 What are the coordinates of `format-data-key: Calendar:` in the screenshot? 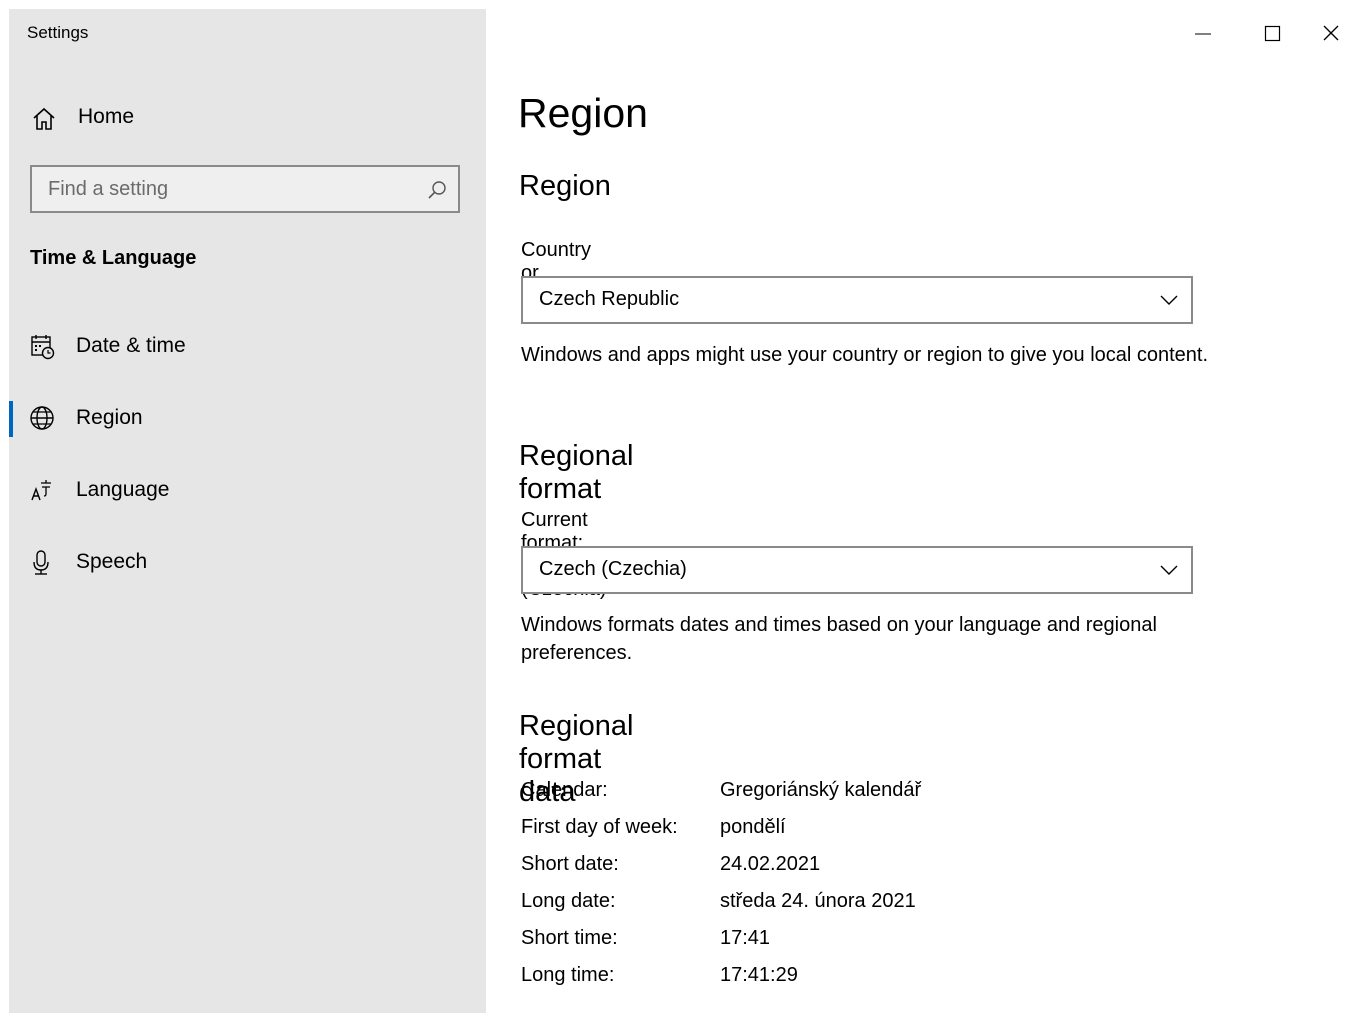 It's located at (564, 790).